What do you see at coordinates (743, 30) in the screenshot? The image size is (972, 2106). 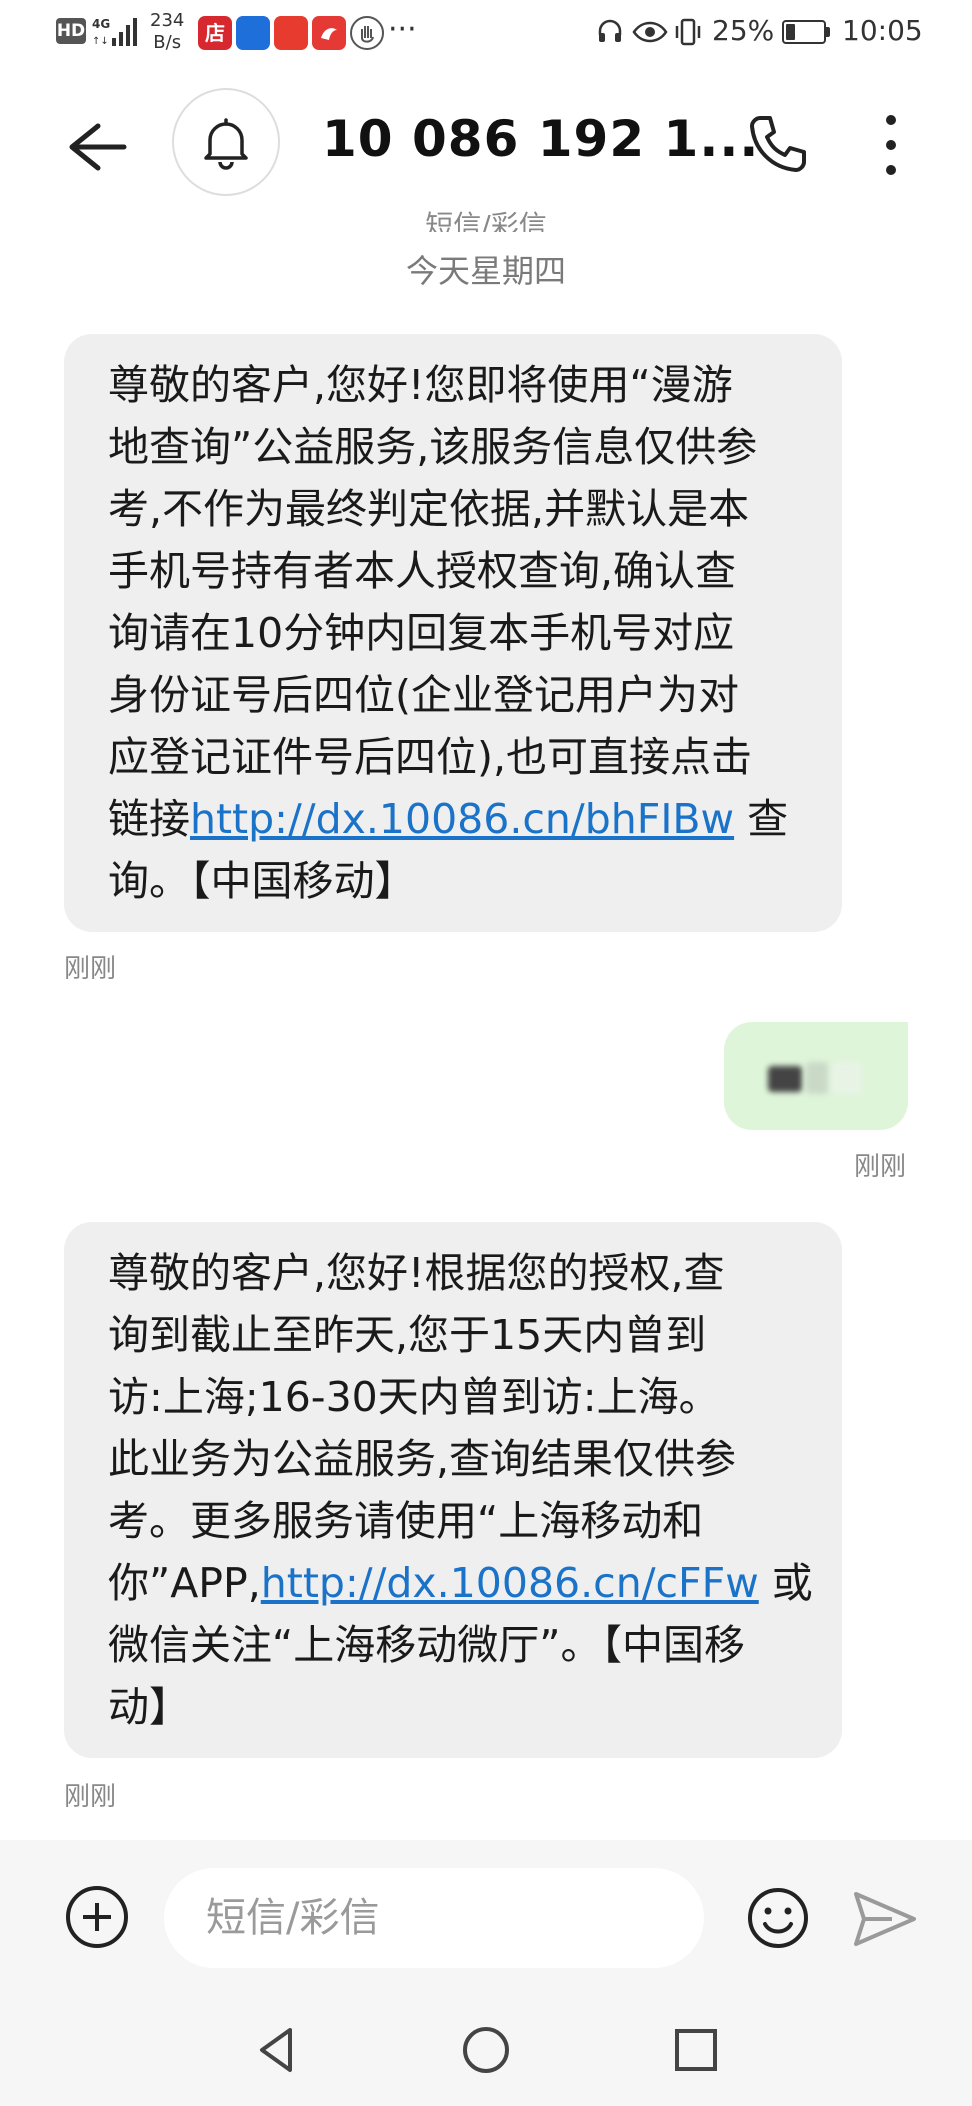 I see `battery-percent: 25%` at bounding box center [743, 30].